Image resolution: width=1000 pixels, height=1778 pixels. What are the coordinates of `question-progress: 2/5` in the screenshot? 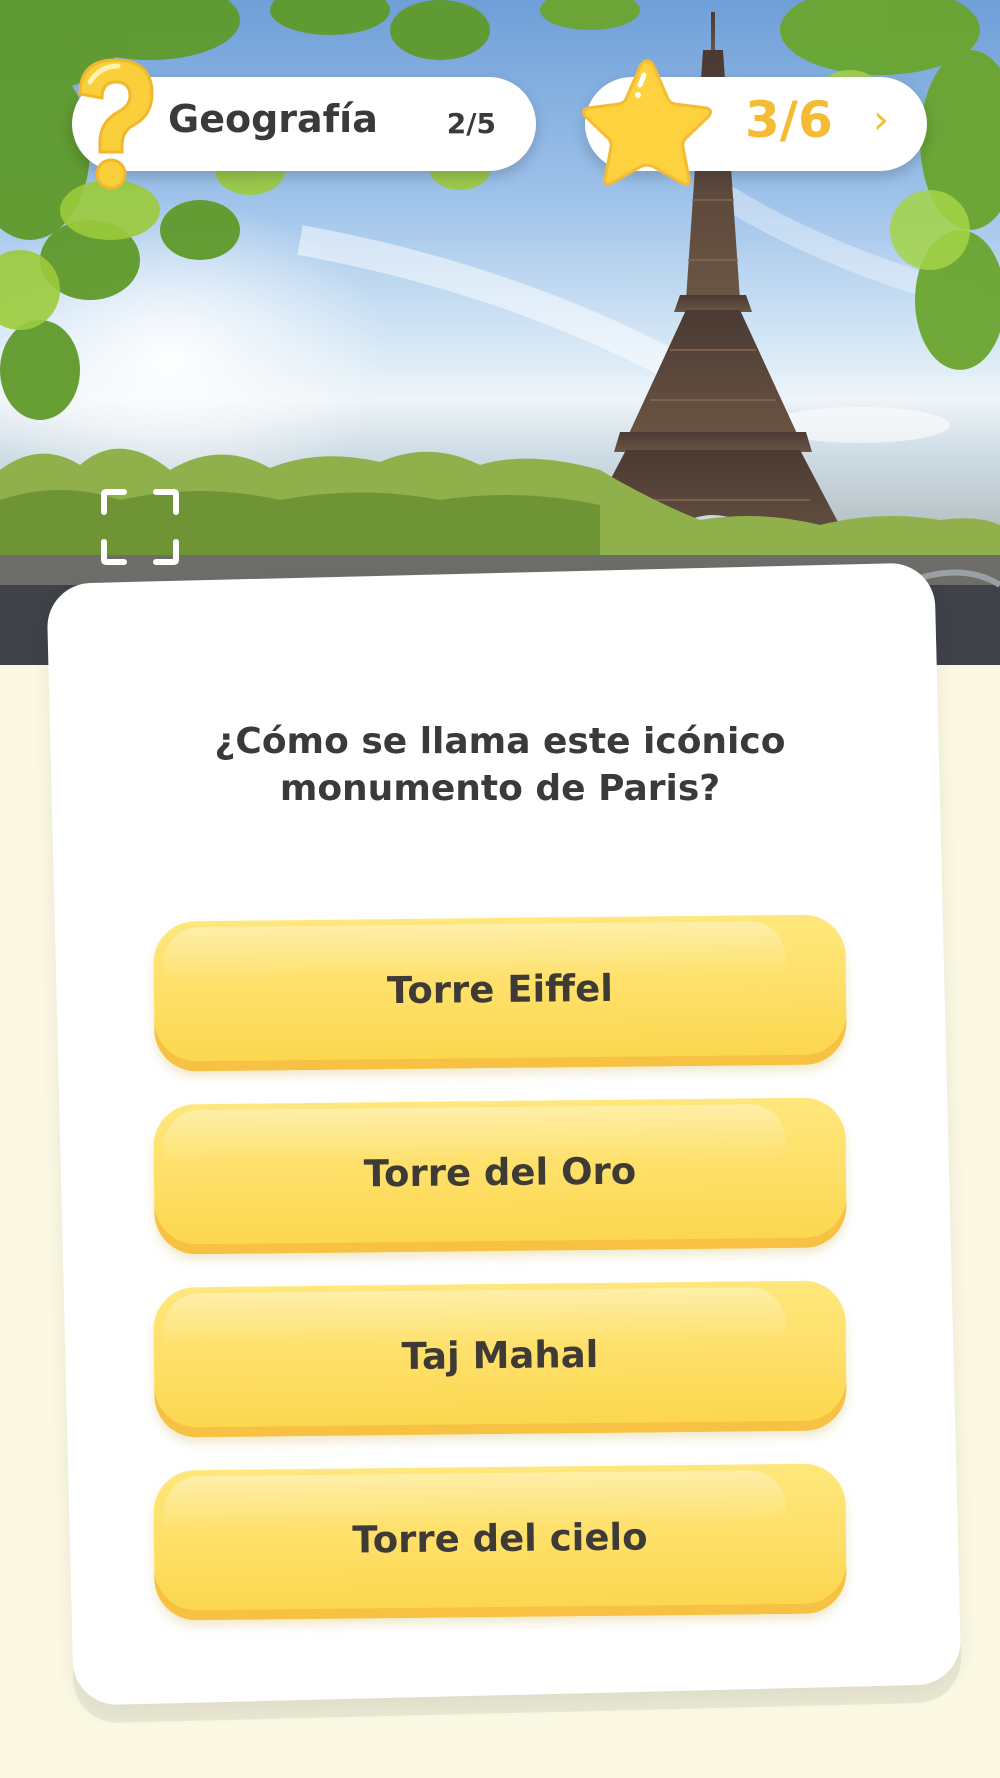 It's located at (471, 123).